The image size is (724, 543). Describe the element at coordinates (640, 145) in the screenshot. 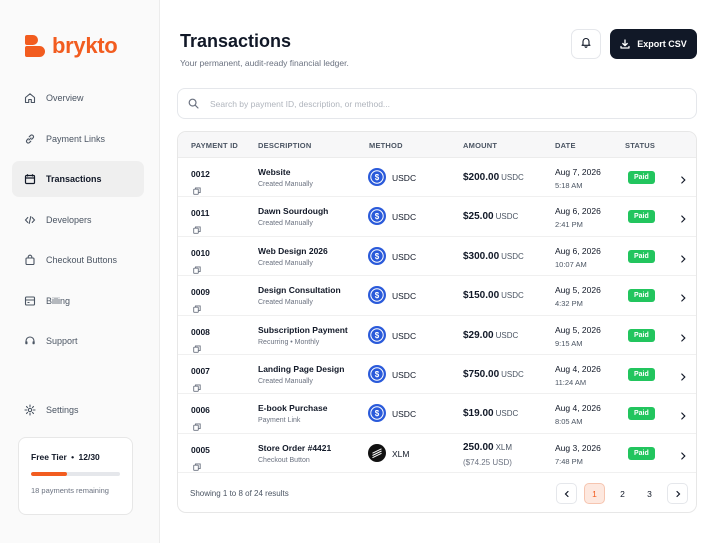

I see `column-header-status: STATUS` at that location.